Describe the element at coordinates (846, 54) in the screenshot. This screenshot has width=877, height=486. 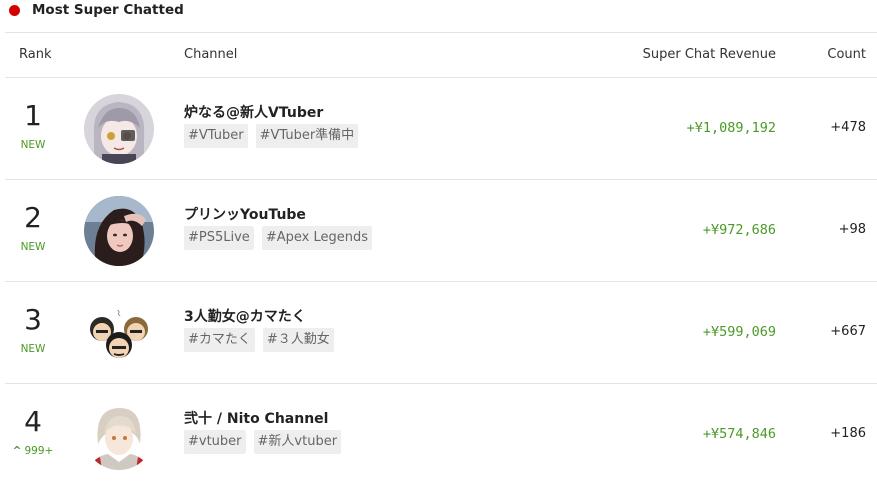
I see `column-header-count: Count` at that location.